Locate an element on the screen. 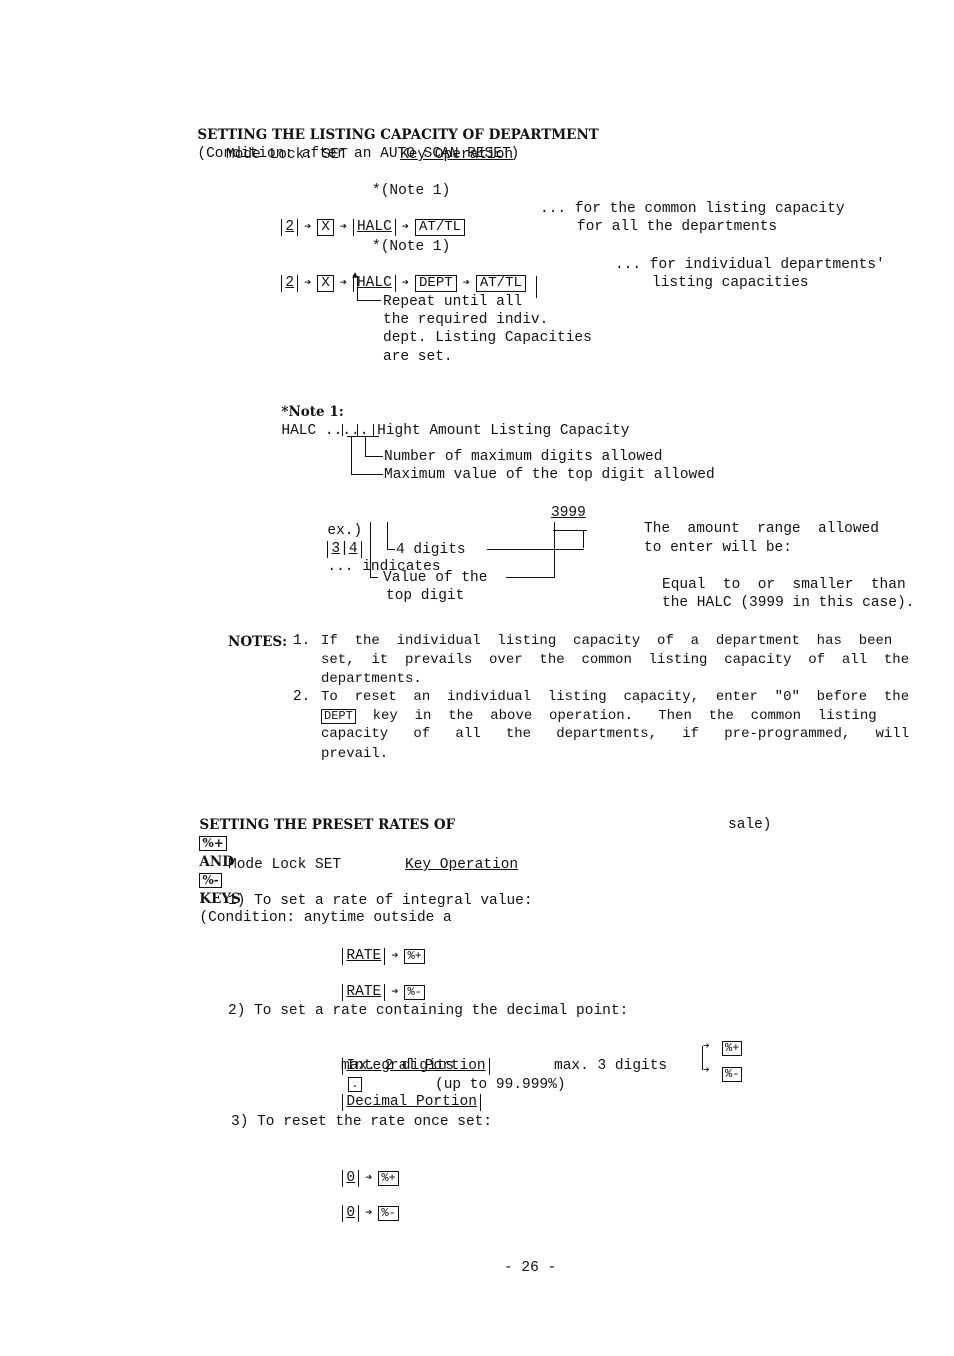  notes-label: NOTES: is located at coordinates (258, 642).